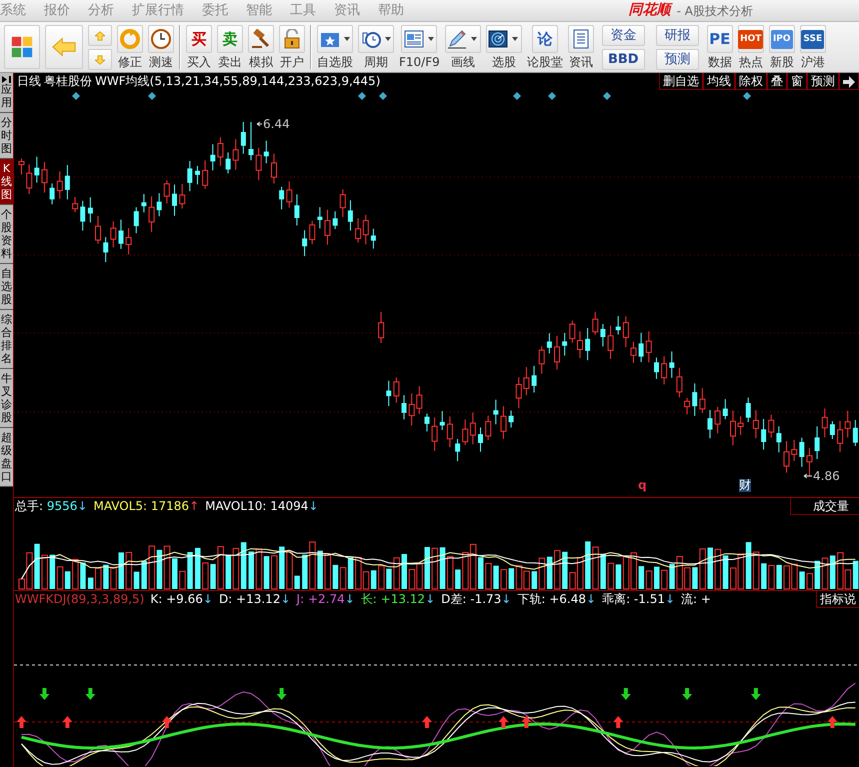 The height and width of the screenshot is (767, 859). Describe the element at coordinates (781, 39) in the screenshot. I see `glyph-icon: IPO` at that location.